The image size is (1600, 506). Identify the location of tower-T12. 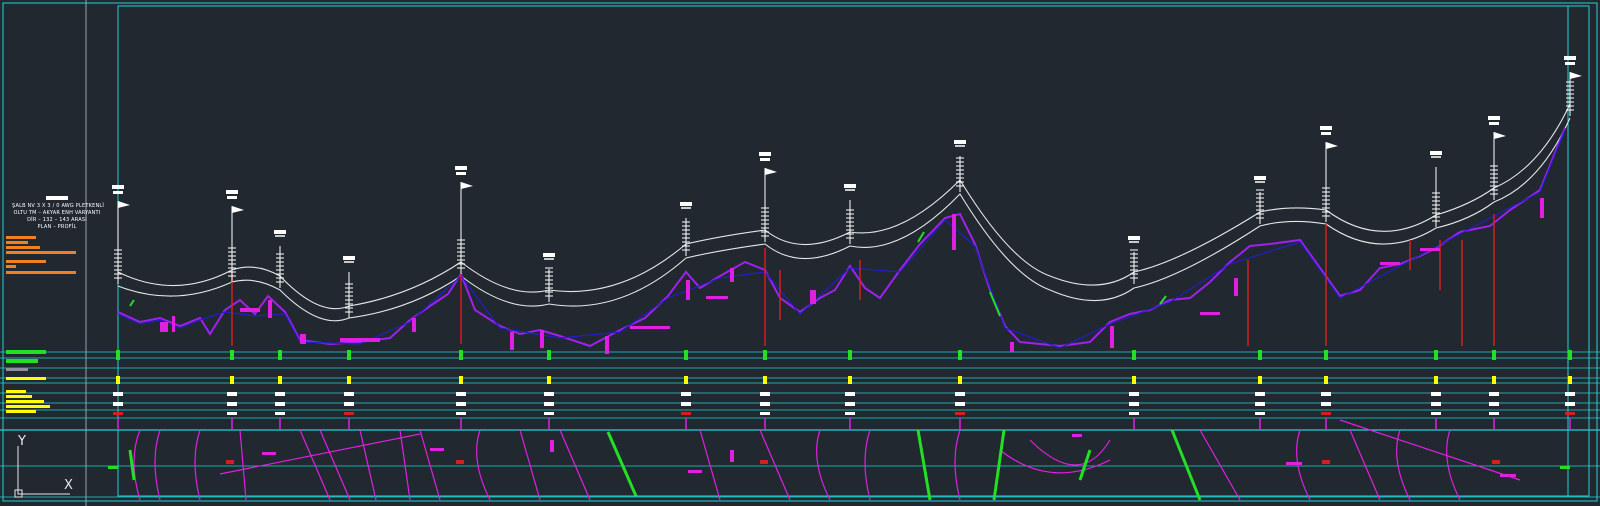
(1260, 200).